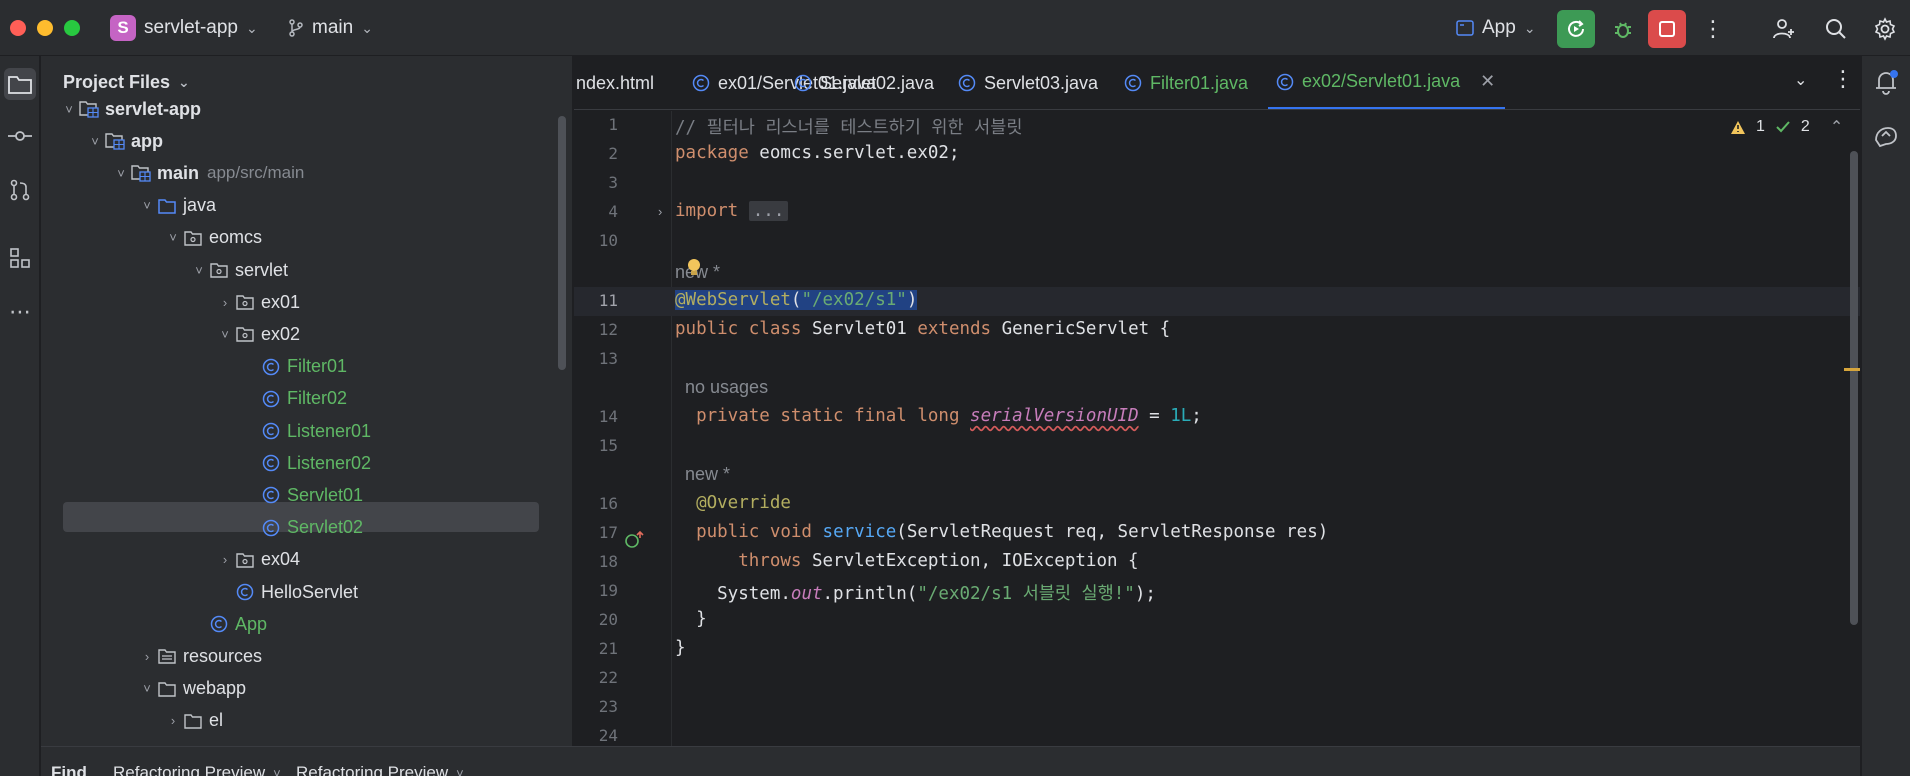  I want to click on override-method-icon, so click(635, 540).